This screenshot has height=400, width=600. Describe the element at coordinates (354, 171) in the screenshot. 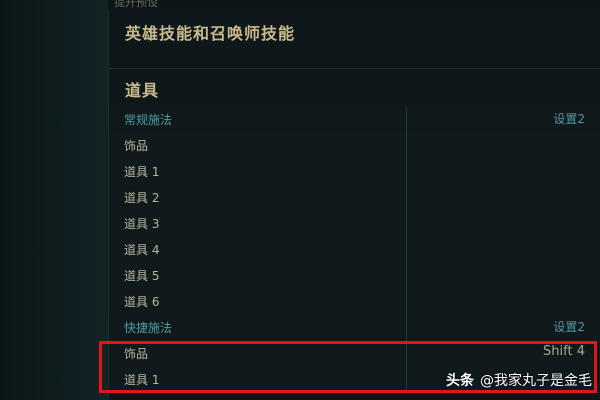

I see `table-row: 道具 1` at that location.